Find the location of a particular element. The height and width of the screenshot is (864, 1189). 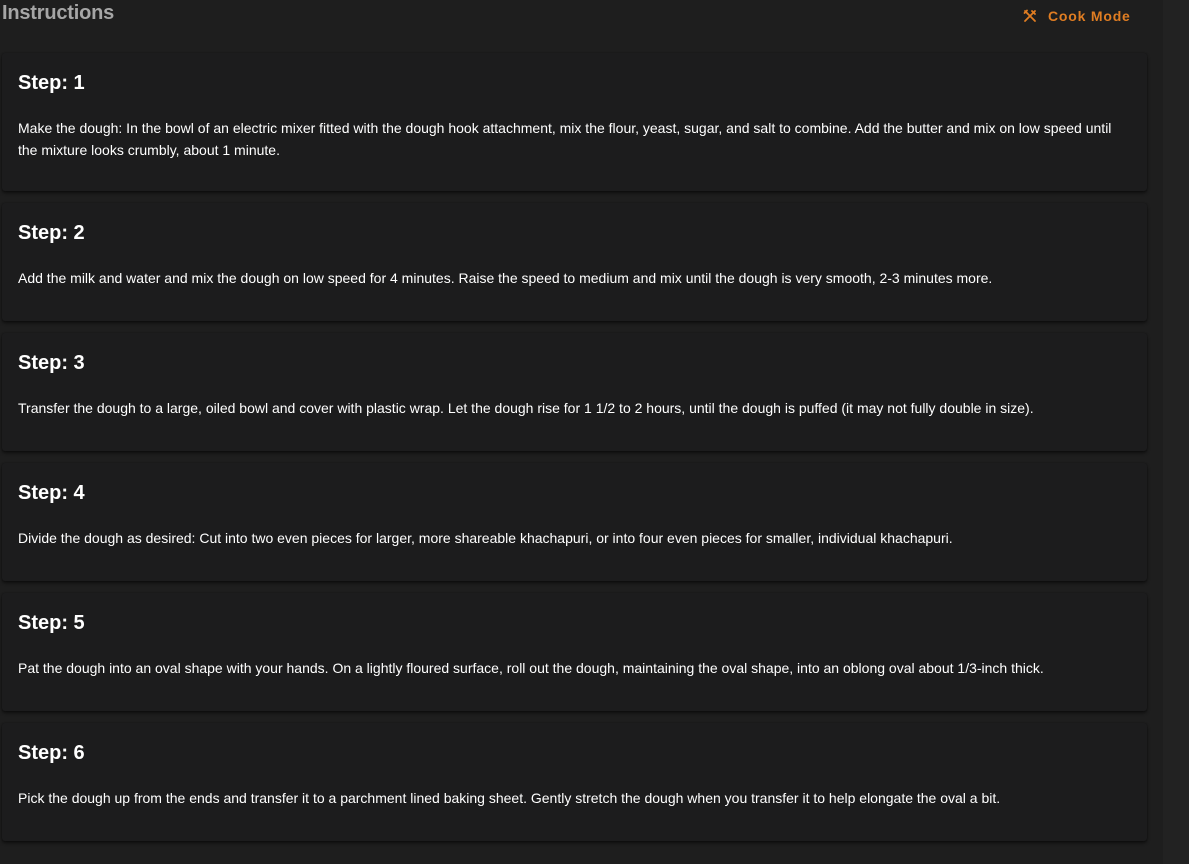

step-title: Step: 3 is located at coordinates (51, 363).